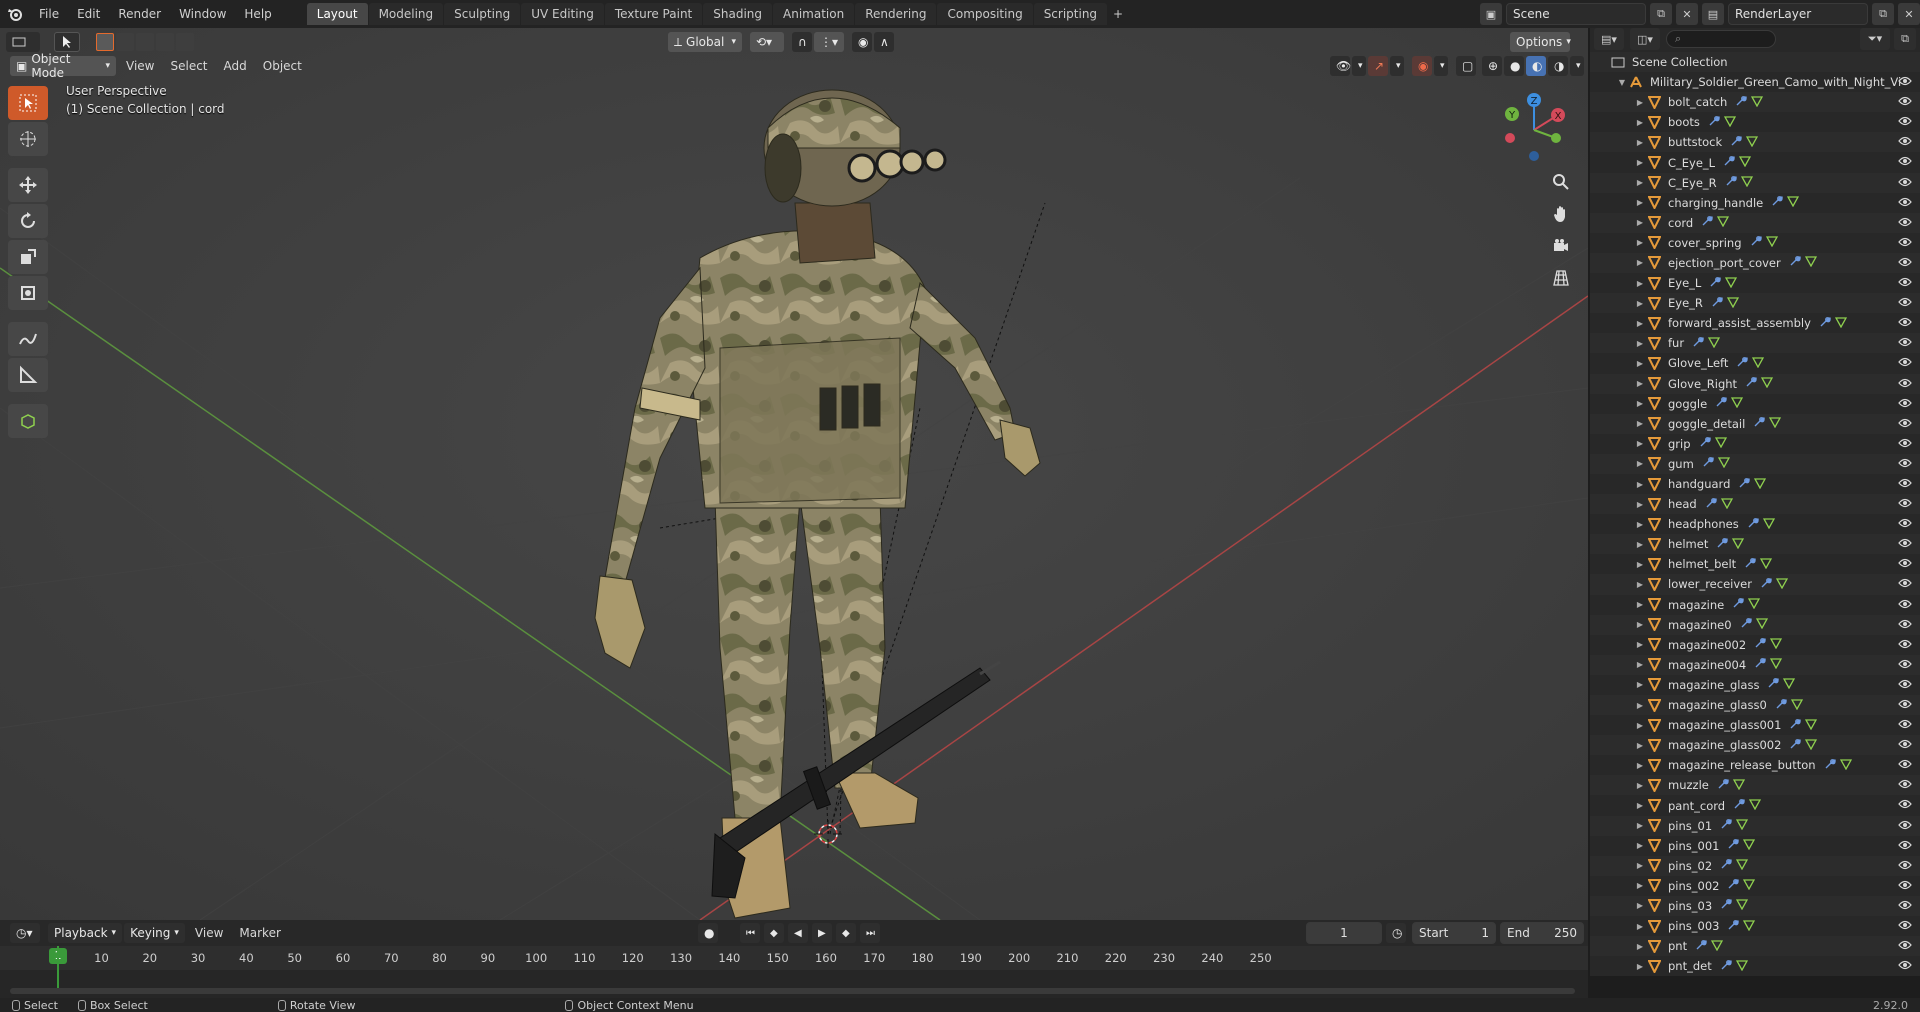 The width and height of the screenshot is (1920, 1012). Describe the element at coordinates (1576, 14) in the screenshot. I see `scene-name-field: Scene` at that location.